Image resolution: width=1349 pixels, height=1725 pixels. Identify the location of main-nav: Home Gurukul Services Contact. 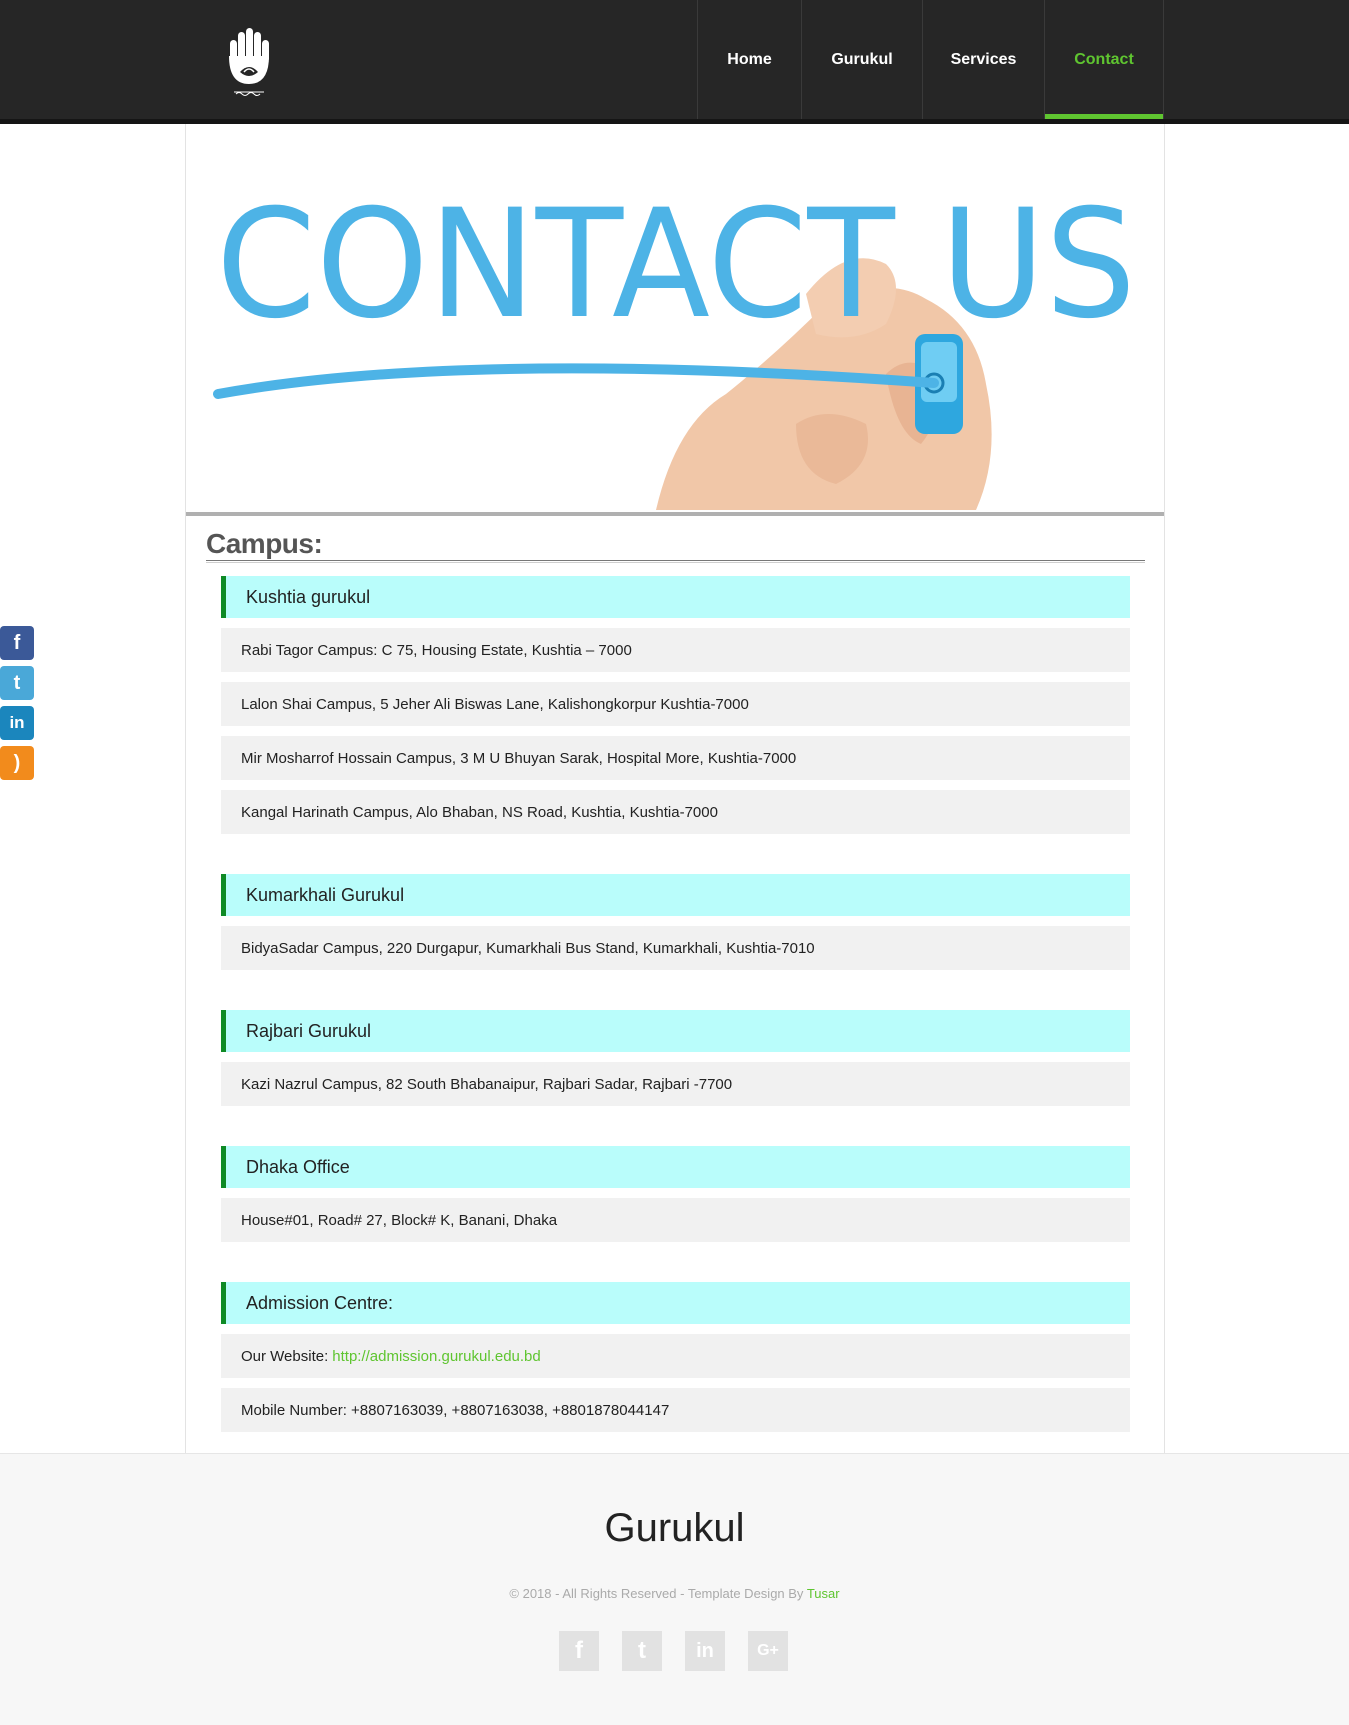
(930, 59).